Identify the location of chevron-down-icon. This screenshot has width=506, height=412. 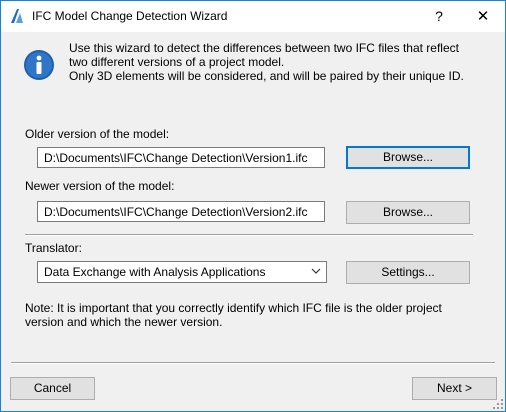
(316, 271).